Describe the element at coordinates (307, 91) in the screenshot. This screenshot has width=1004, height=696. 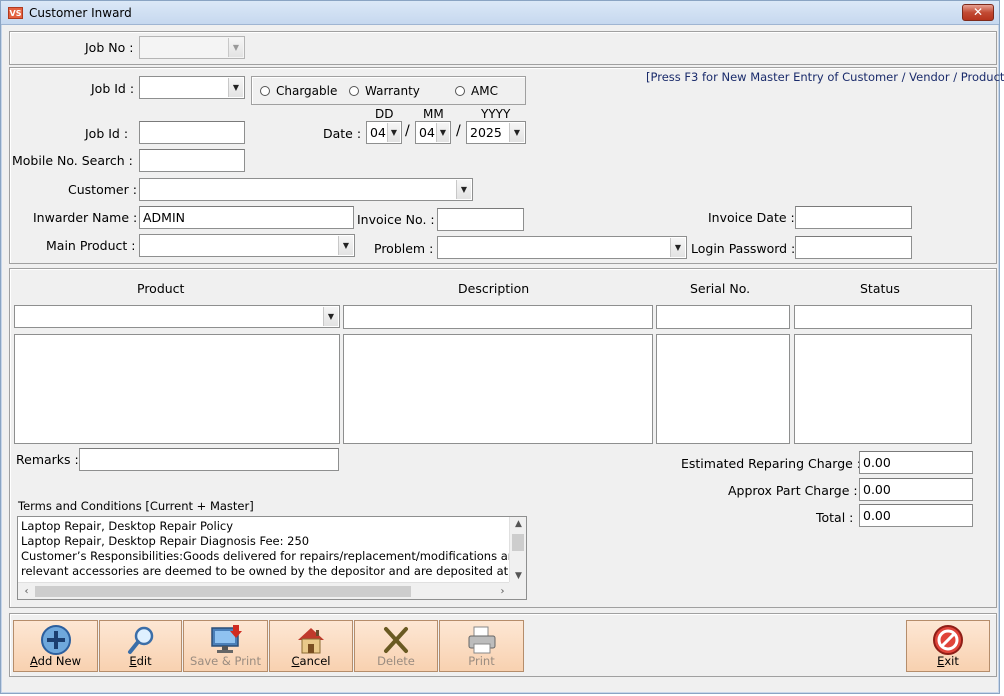
I see `radio-chargable-label: Chargable` at that location.